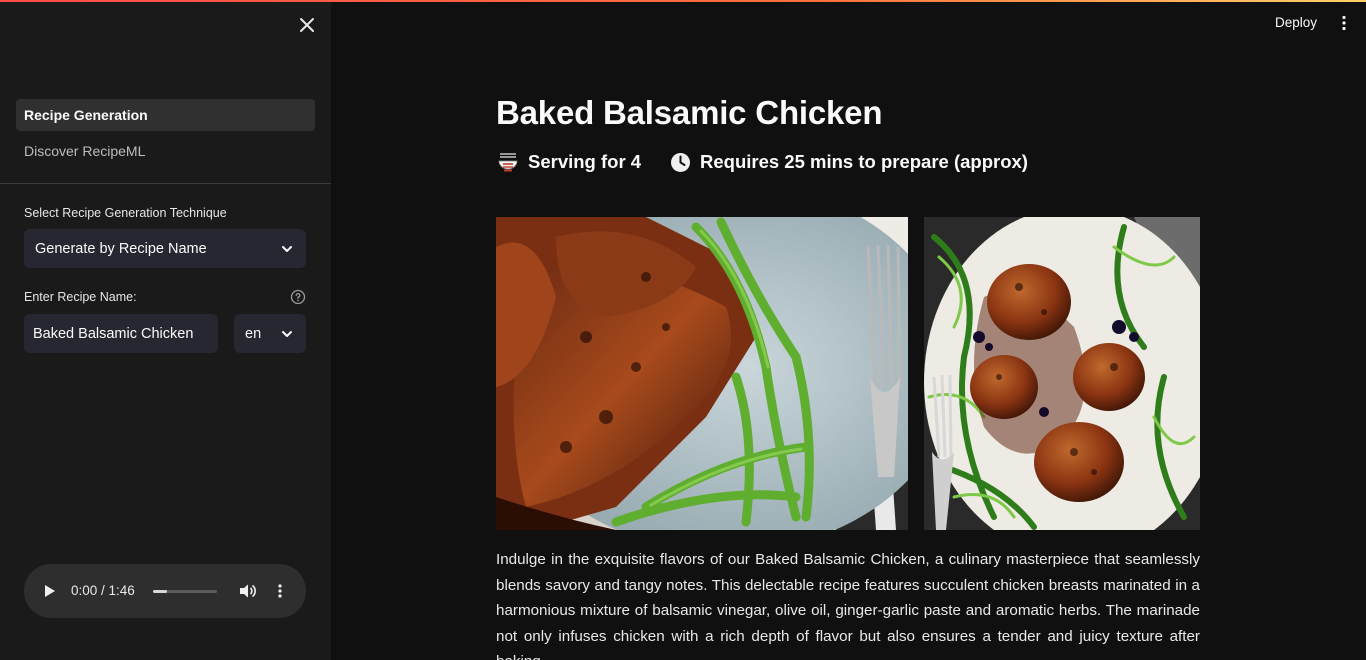  I want to click on ramen-bowl-icon, so click(508, 162).